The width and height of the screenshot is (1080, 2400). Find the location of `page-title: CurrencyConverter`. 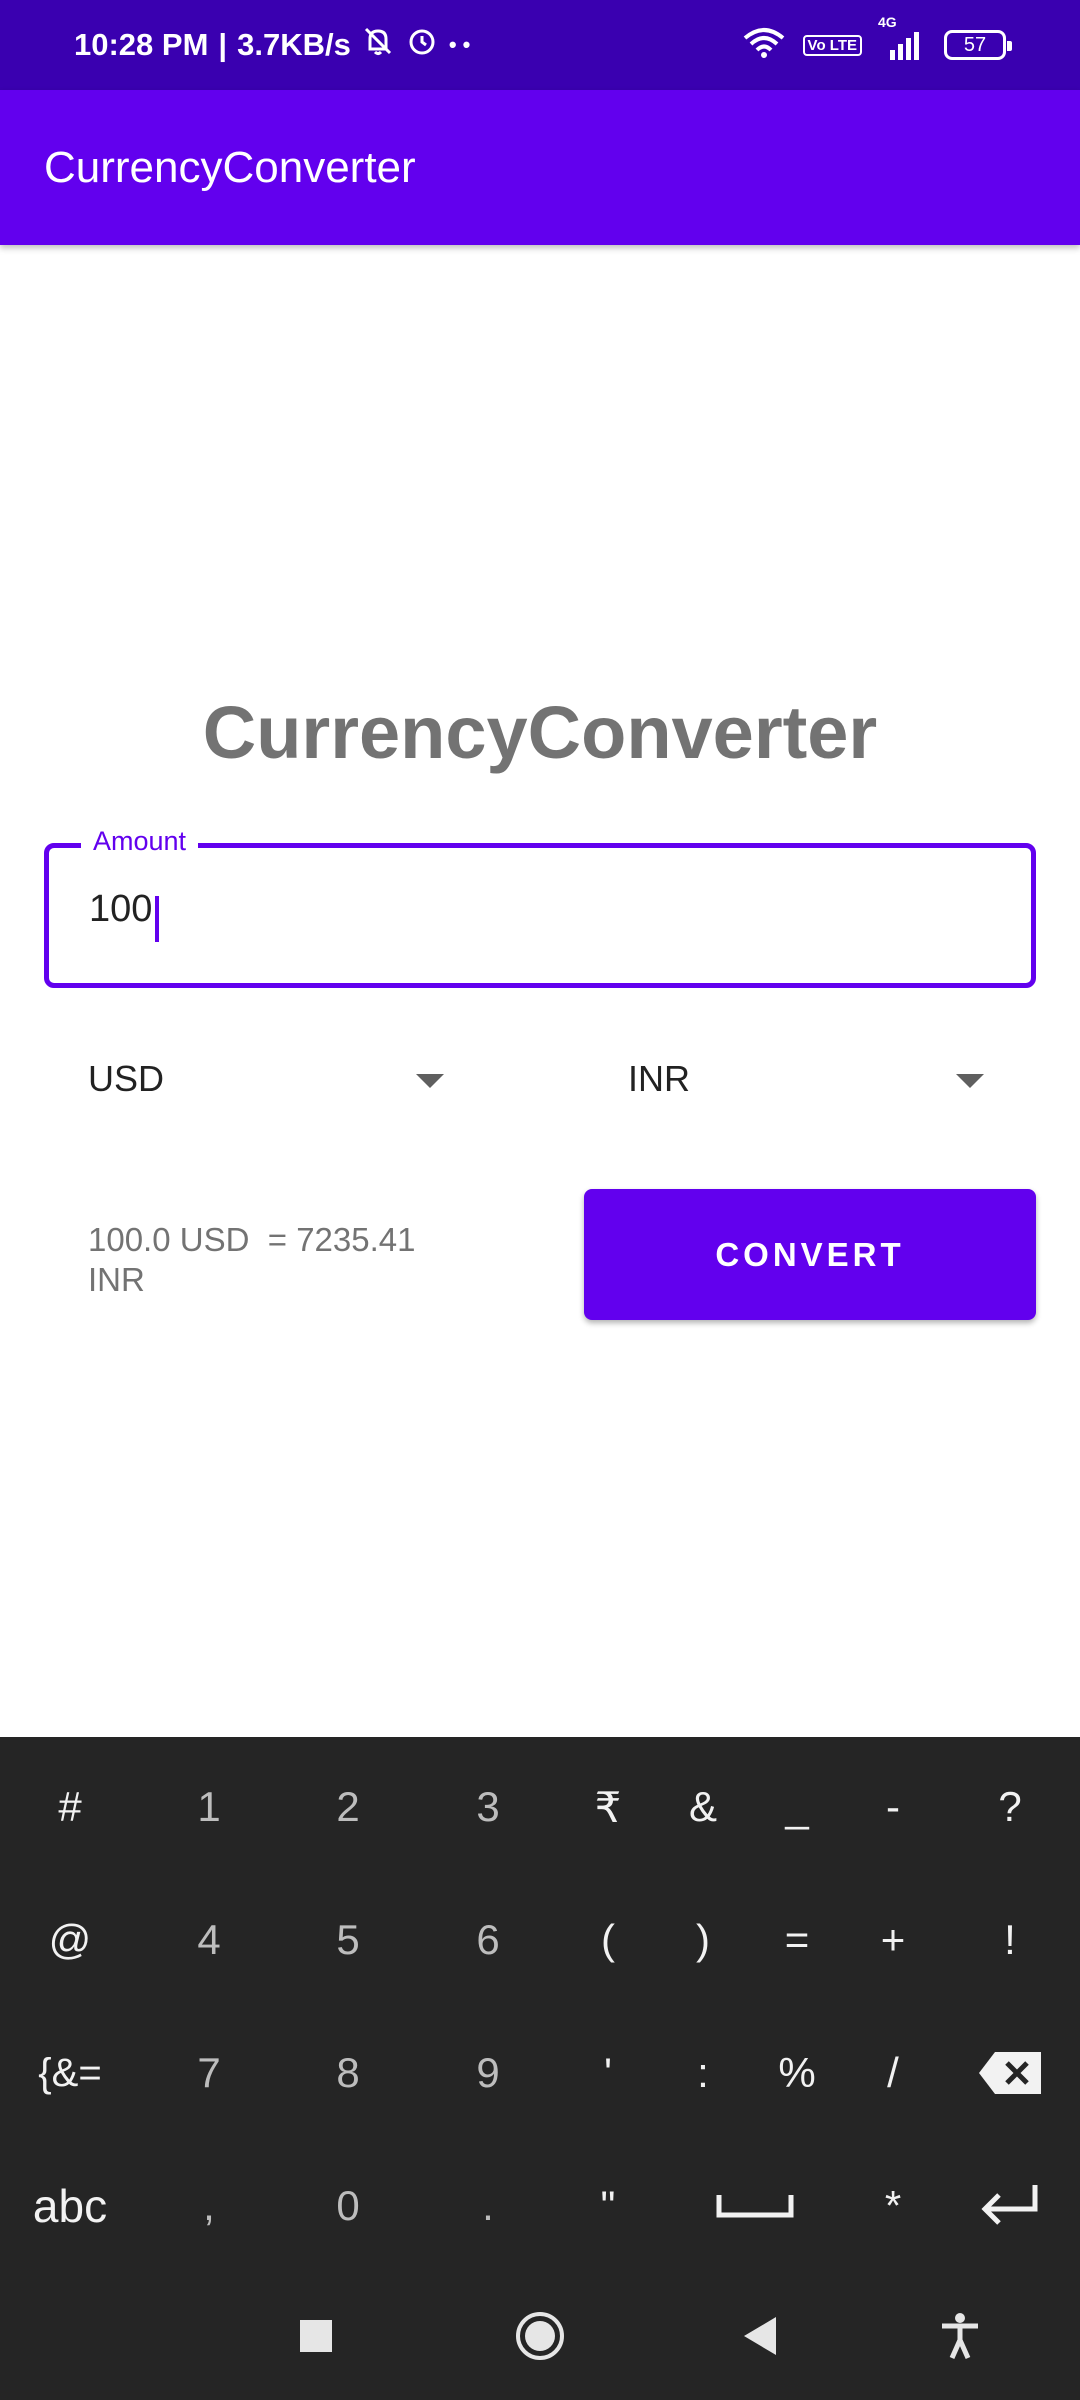

page-title: CurrencyConverter is located at coordinates (540, 732).